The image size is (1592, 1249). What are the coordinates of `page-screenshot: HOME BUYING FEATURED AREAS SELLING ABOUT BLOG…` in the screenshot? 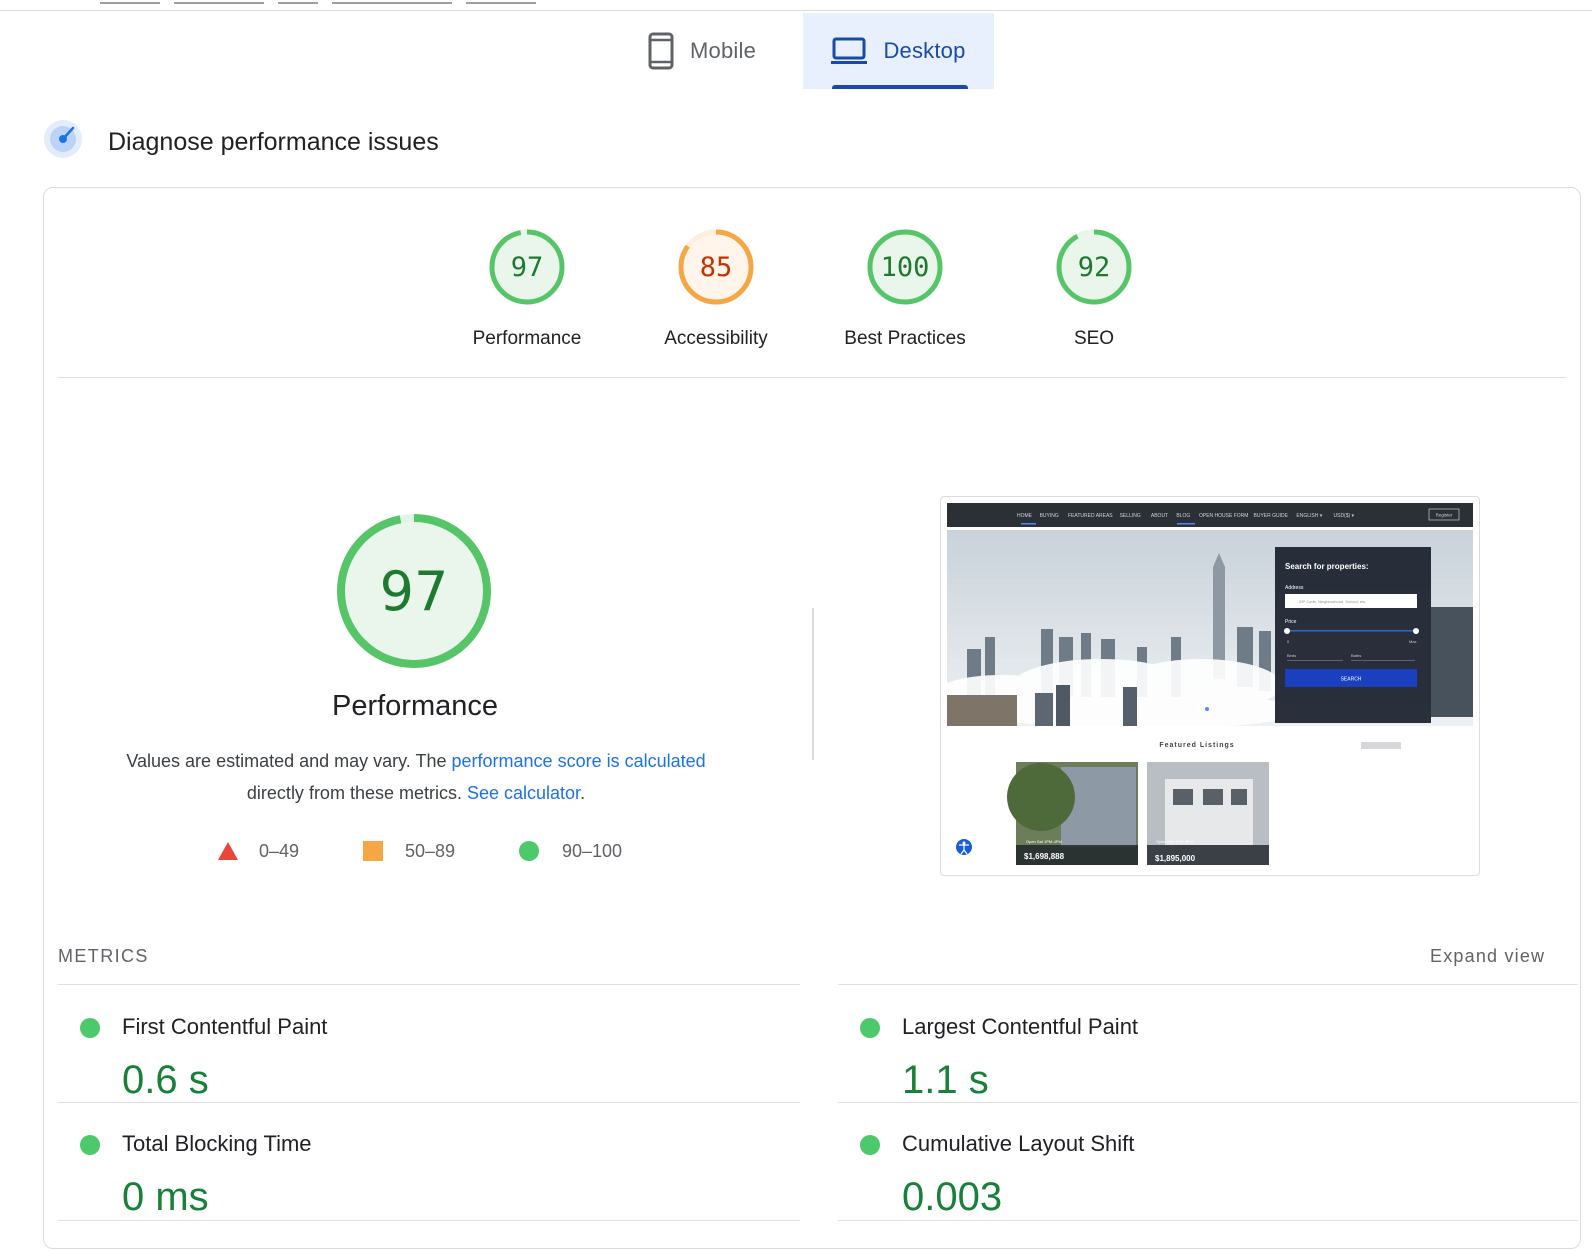 It's located at (1210, 686).